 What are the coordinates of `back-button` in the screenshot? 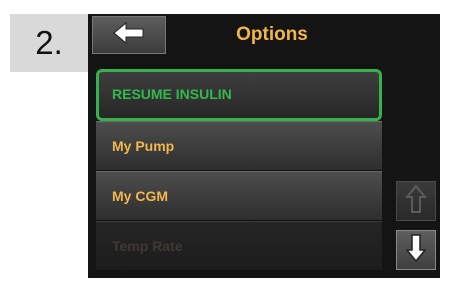 It's located at (129, 35).